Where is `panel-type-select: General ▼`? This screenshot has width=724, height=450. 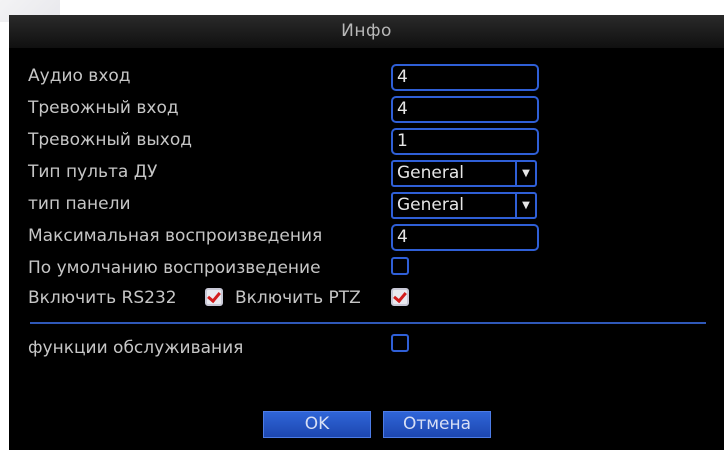 panel-type-select: General ▼ is located at coordinates (464, 205).